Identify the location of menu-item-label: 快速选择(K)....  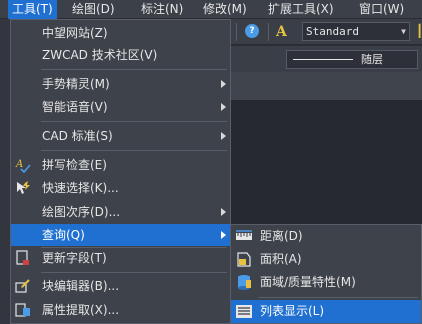
(80, 188).